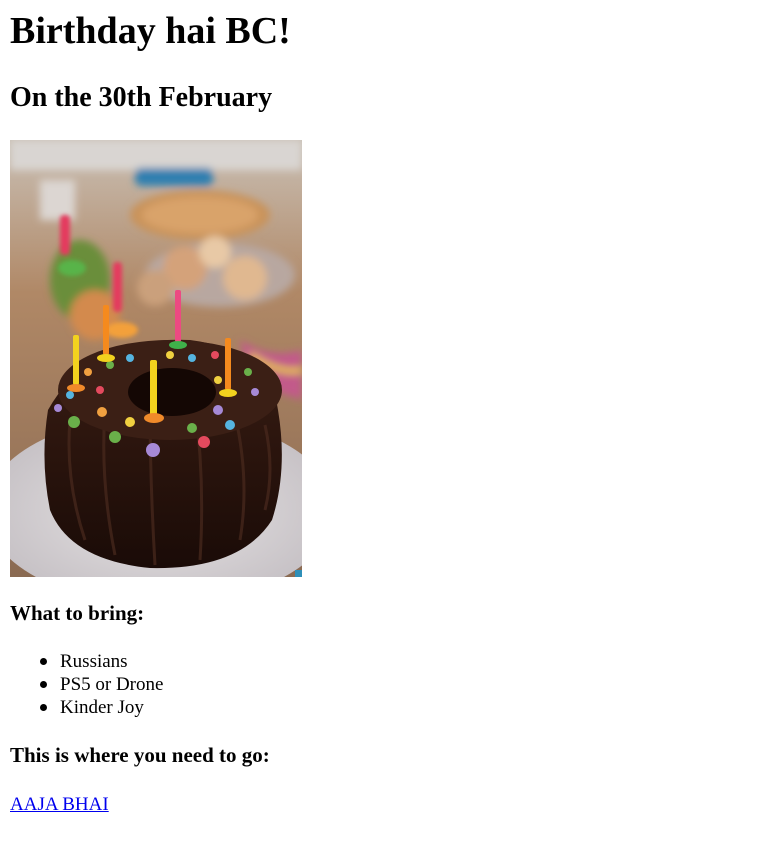 The image size is (763, 852). What do you see at coordinates (141, 97) in the screenshot?
I see `date-heading: On the 30th February` at bounding box center [141, 97].